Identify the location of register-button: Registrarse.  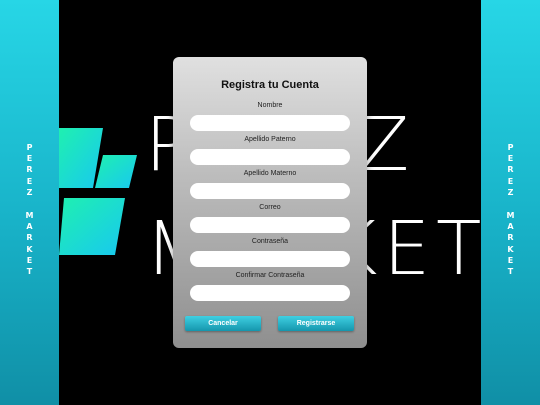
(316, 323).